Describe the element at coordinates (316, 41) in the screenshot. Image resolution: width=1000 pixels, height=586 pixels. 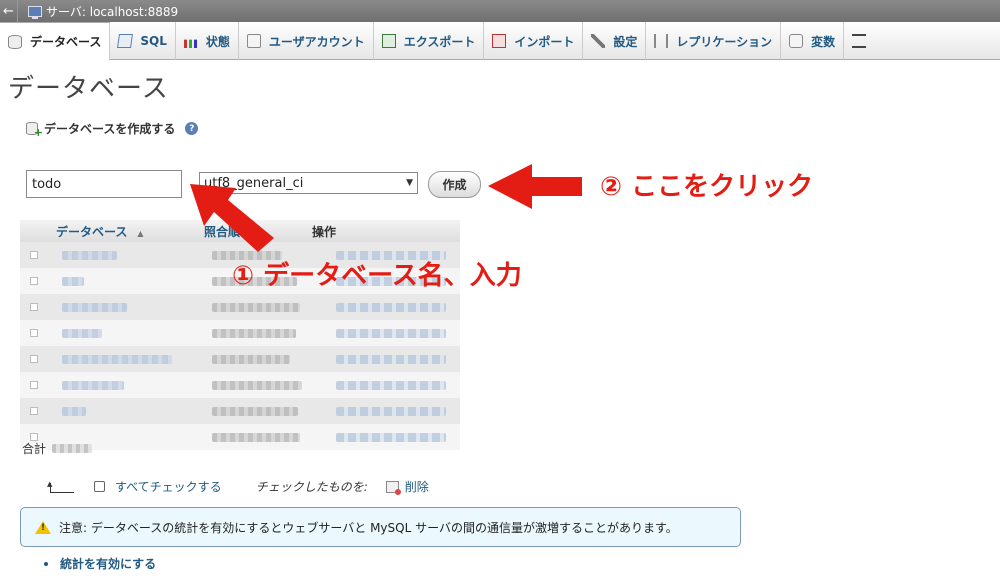
I see `tab-label: ユーザアカウント` at that location.